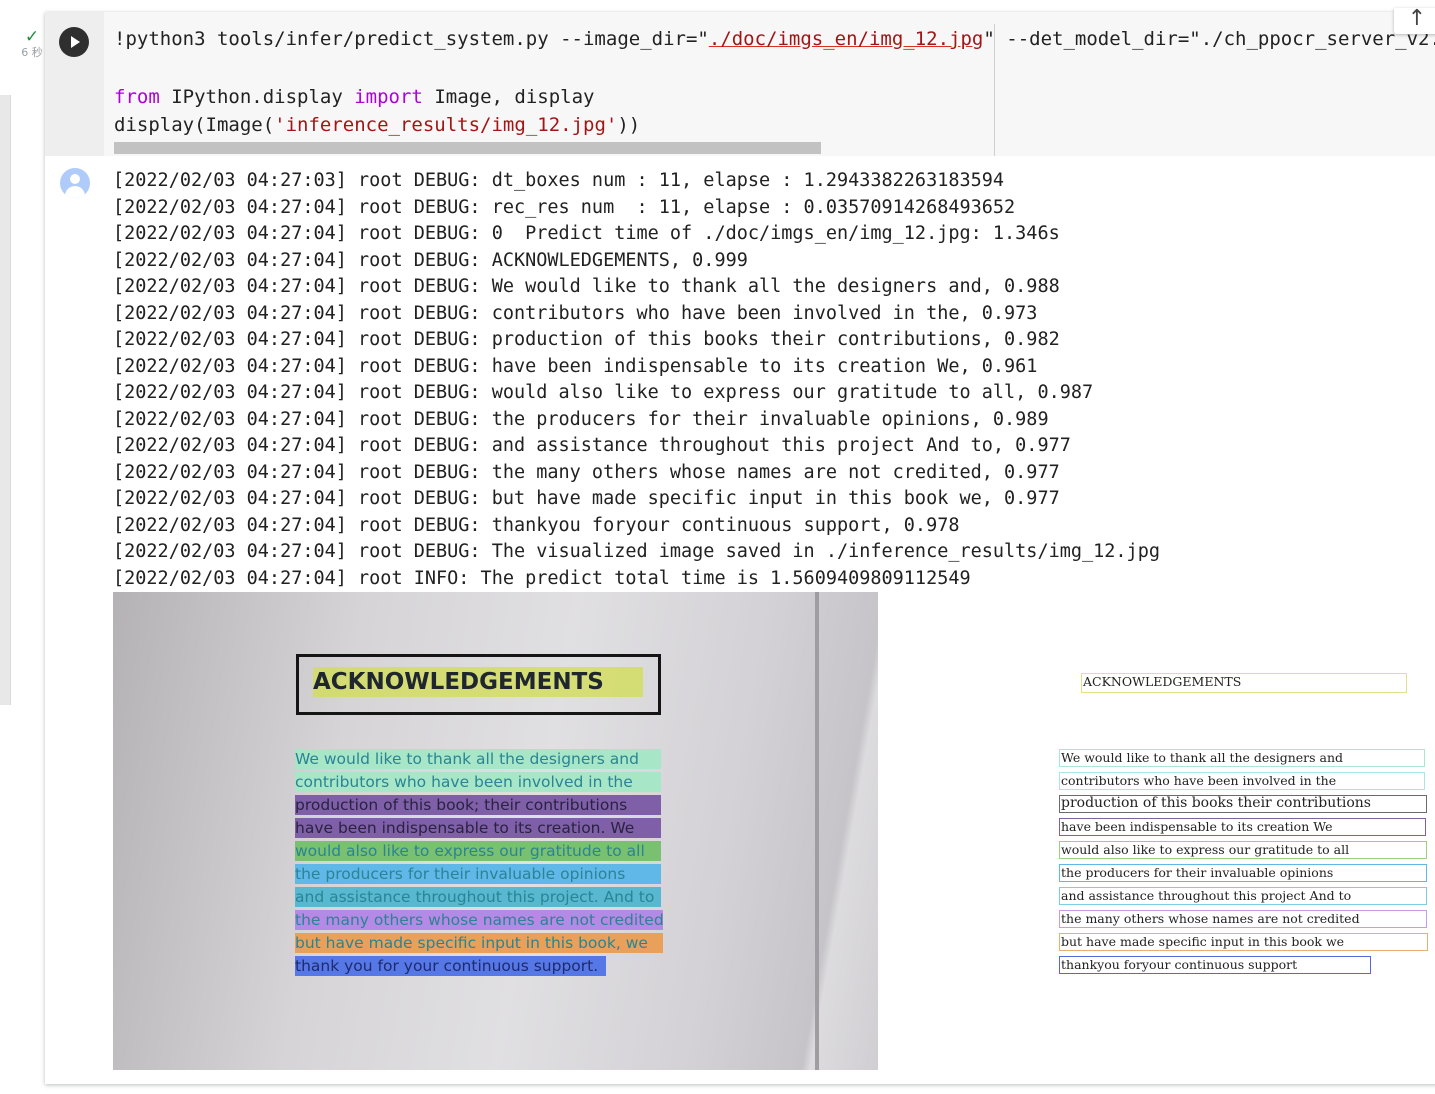  Describe the element at coordinates (446, 125) in the screenshot. I see `code-result-path: 'inference_results/img_12.jpg'` at that location.